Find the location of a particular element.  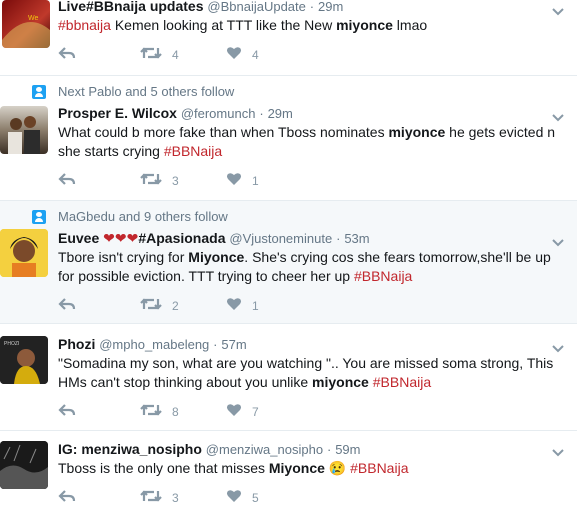

tweet-actions: 2 1 is located at coordinates (182, 305).